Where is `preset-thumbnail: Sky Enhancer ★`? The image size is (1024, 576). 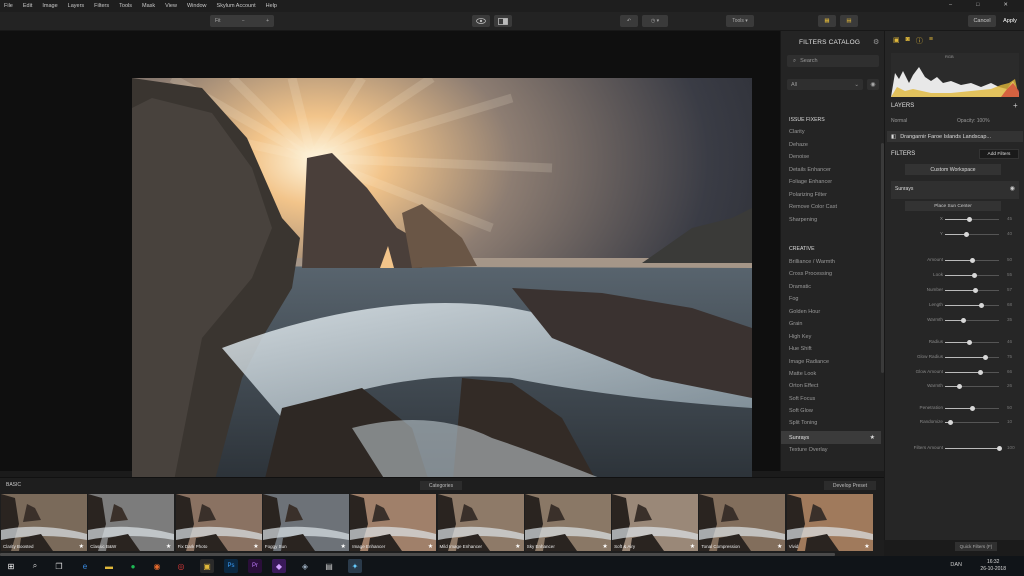 preset-thumbnail: Sky Enhancer ★ is located at coordinates (567, 522).